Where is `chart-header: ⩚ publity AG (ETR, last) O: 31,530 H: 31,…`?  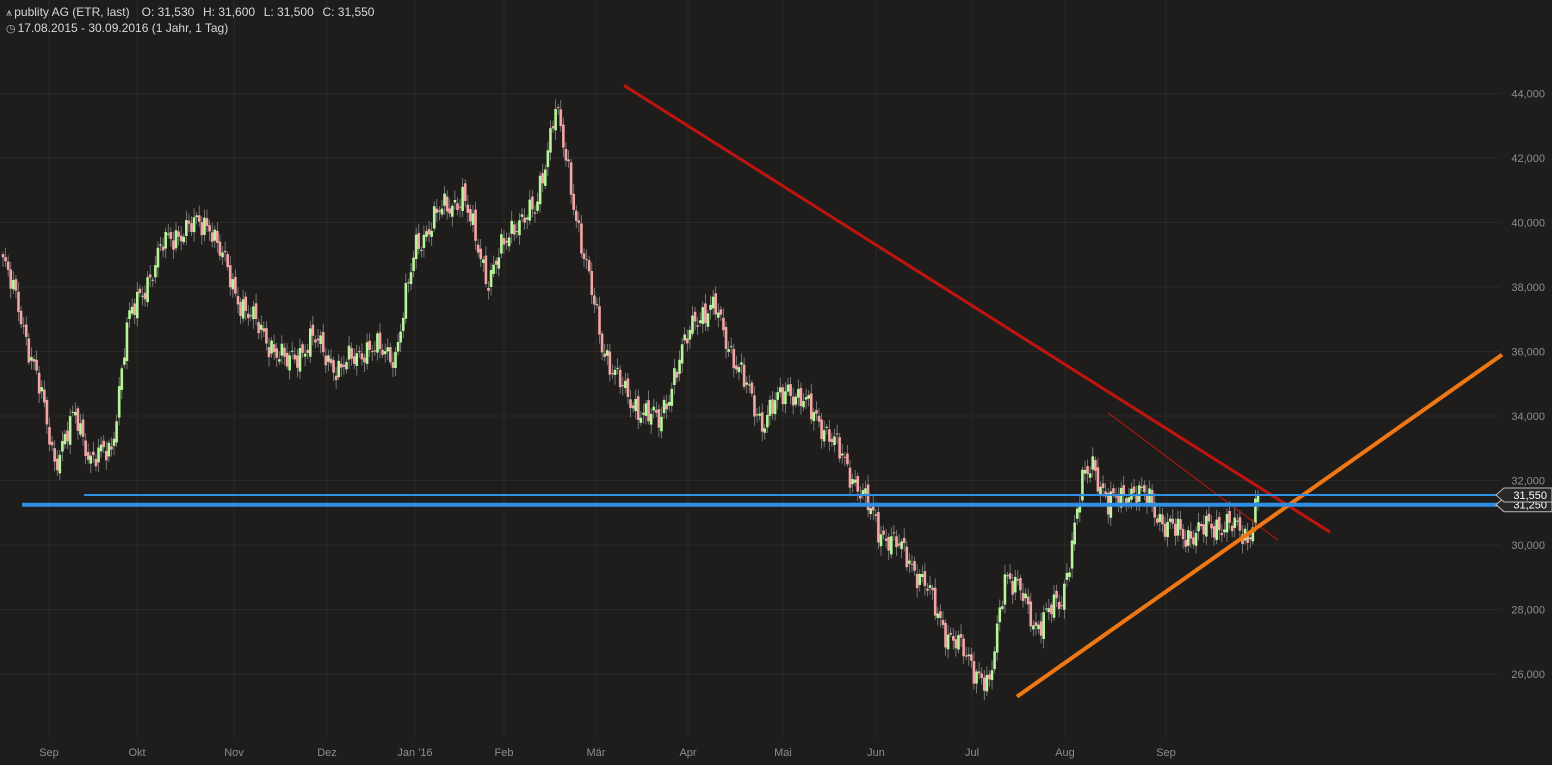
chart-header: ⩚ publity AG (ETR, last) O: 31,530 H: 31,… is located at coordinates (191, 12).